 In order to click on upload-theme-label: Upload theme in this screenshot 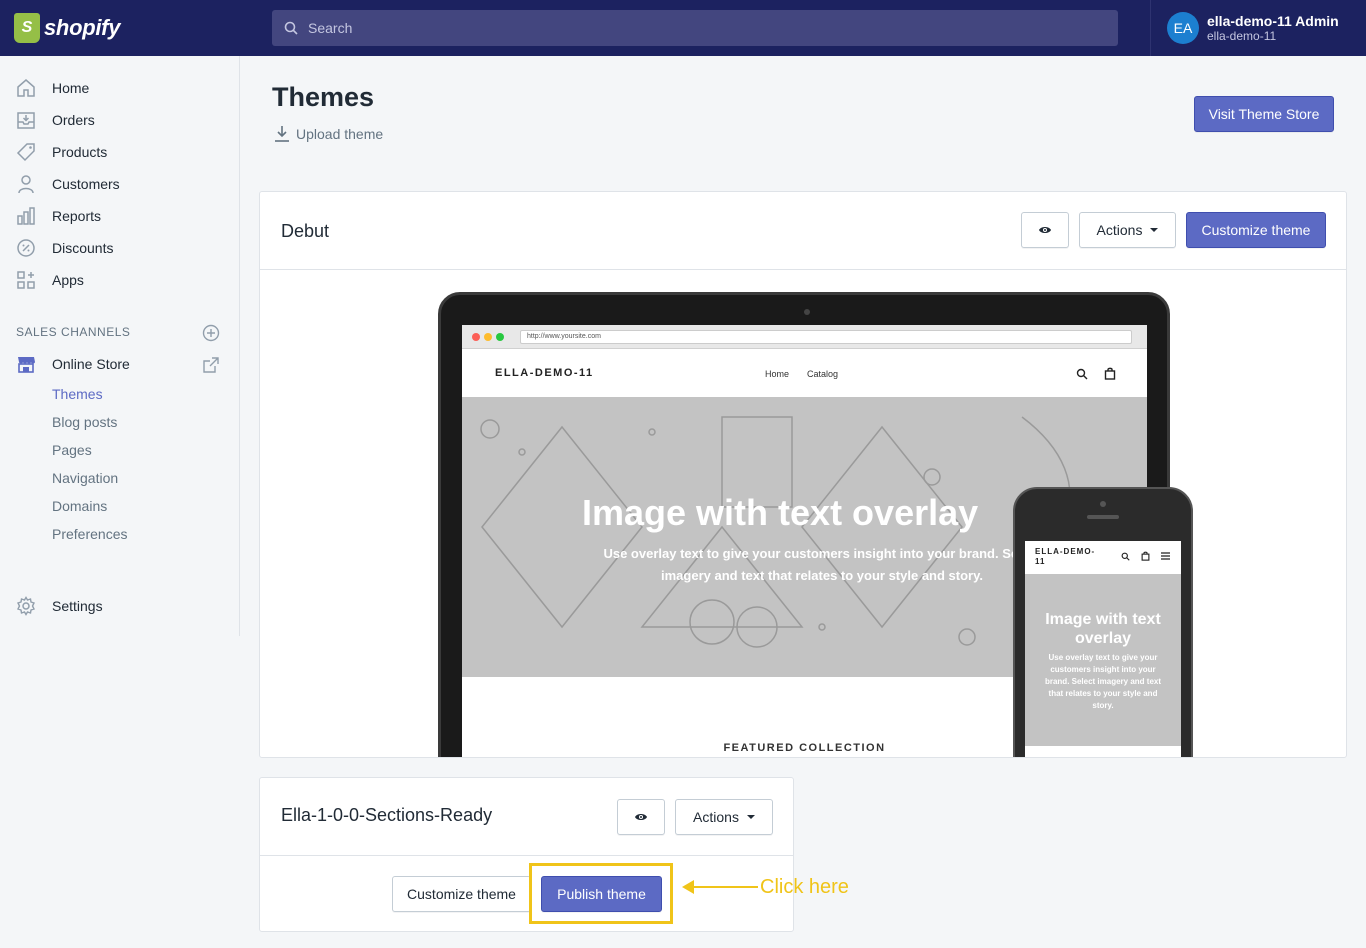, I will do `click(340, 134)`.